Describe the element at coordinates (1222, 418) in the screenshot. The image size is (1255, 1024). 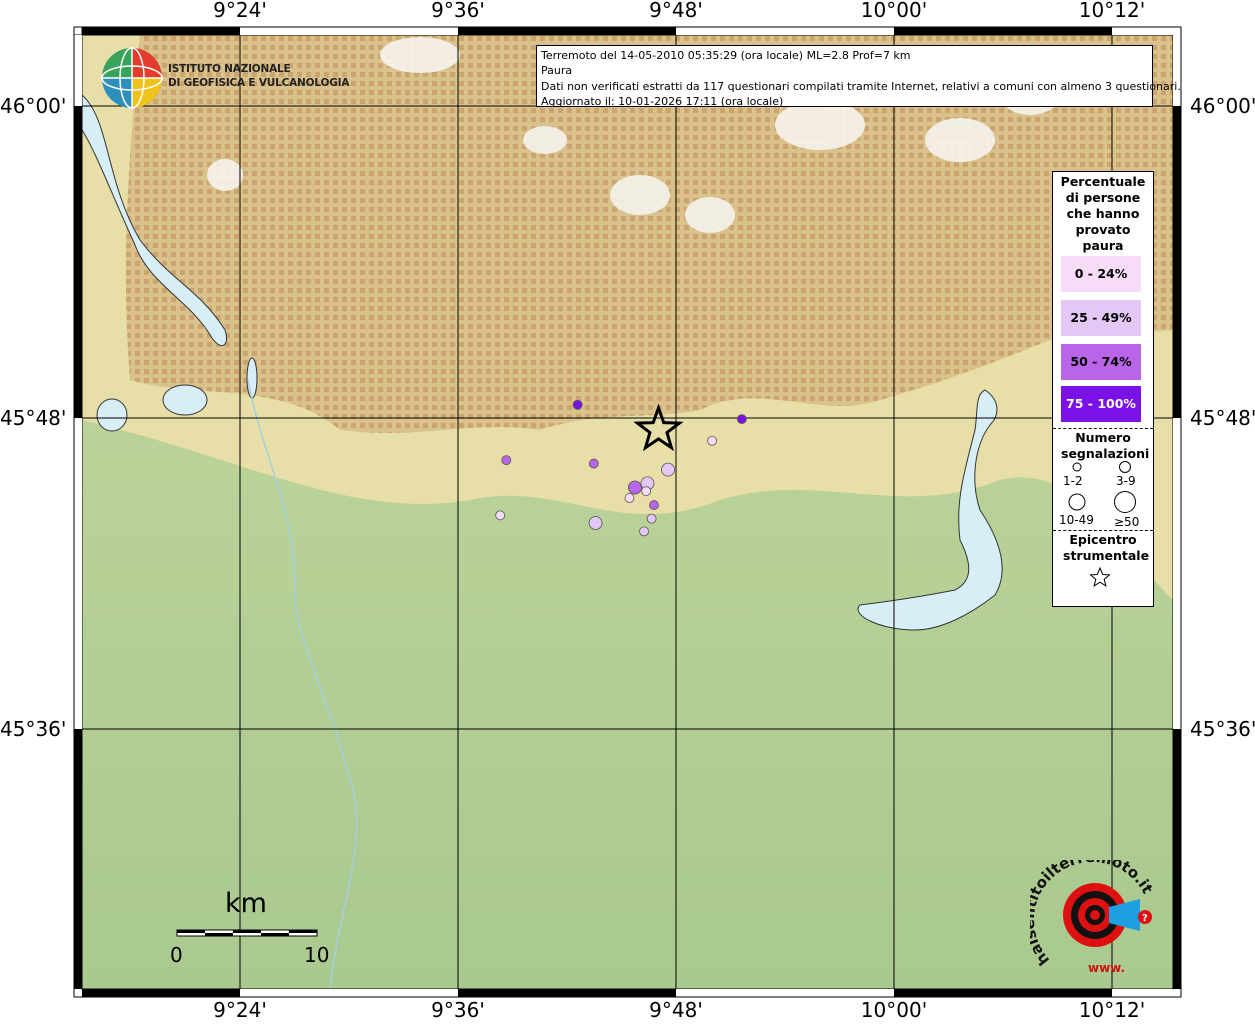
I see `lat-label-right-2: 45°48'` at that location.